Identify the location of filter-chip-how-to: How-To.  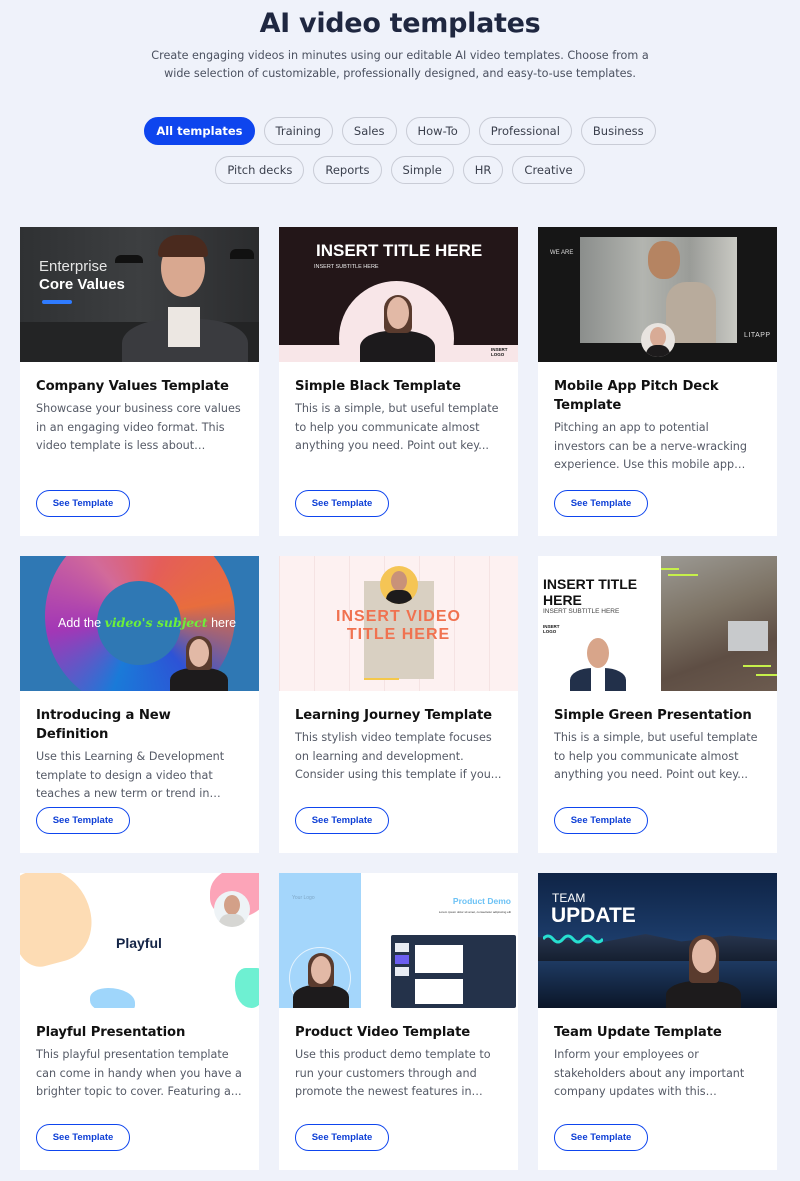
(437, 131).